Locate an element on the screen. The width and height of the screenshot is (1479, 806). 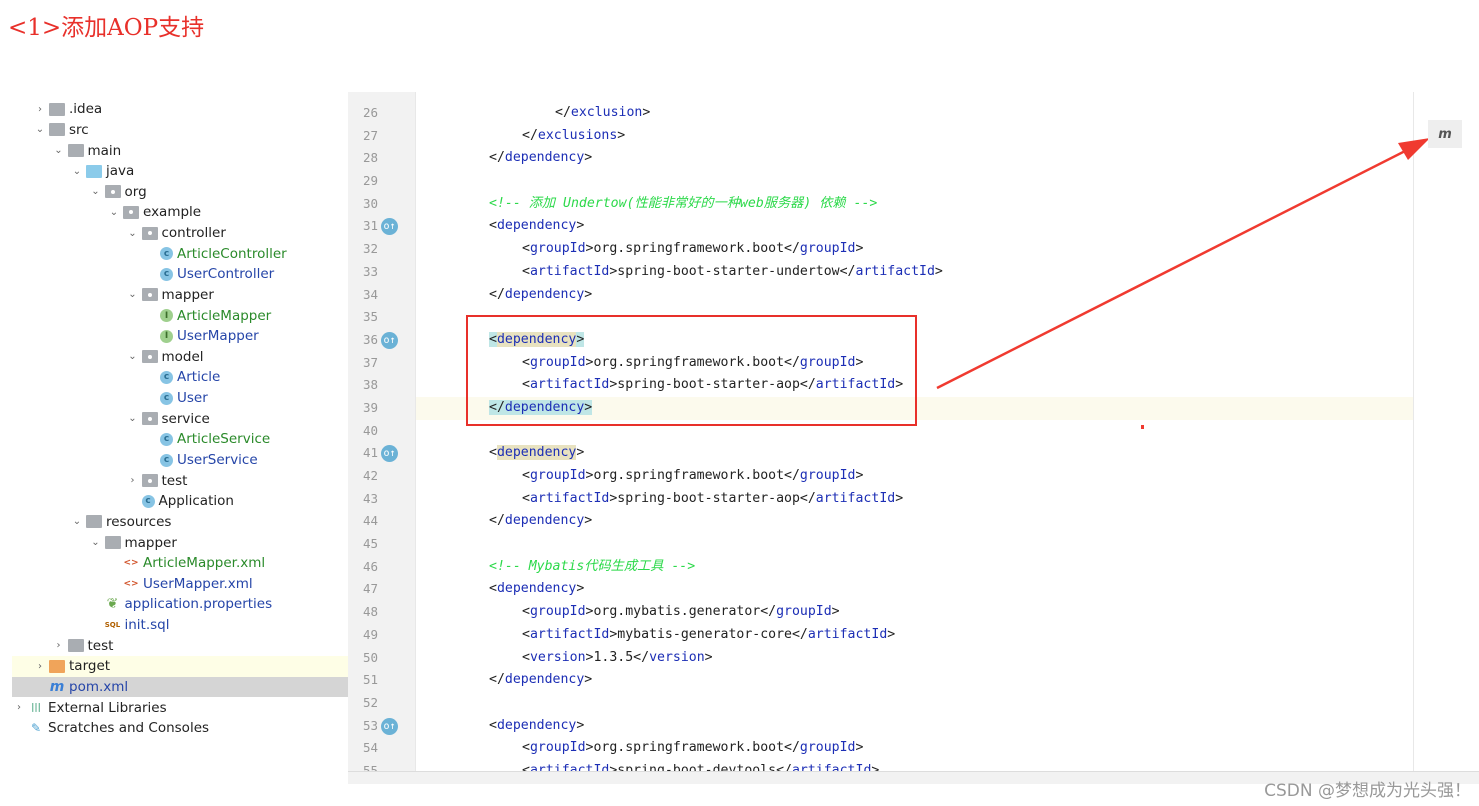
annotation-arrow is located at coordinates (1183, 283).